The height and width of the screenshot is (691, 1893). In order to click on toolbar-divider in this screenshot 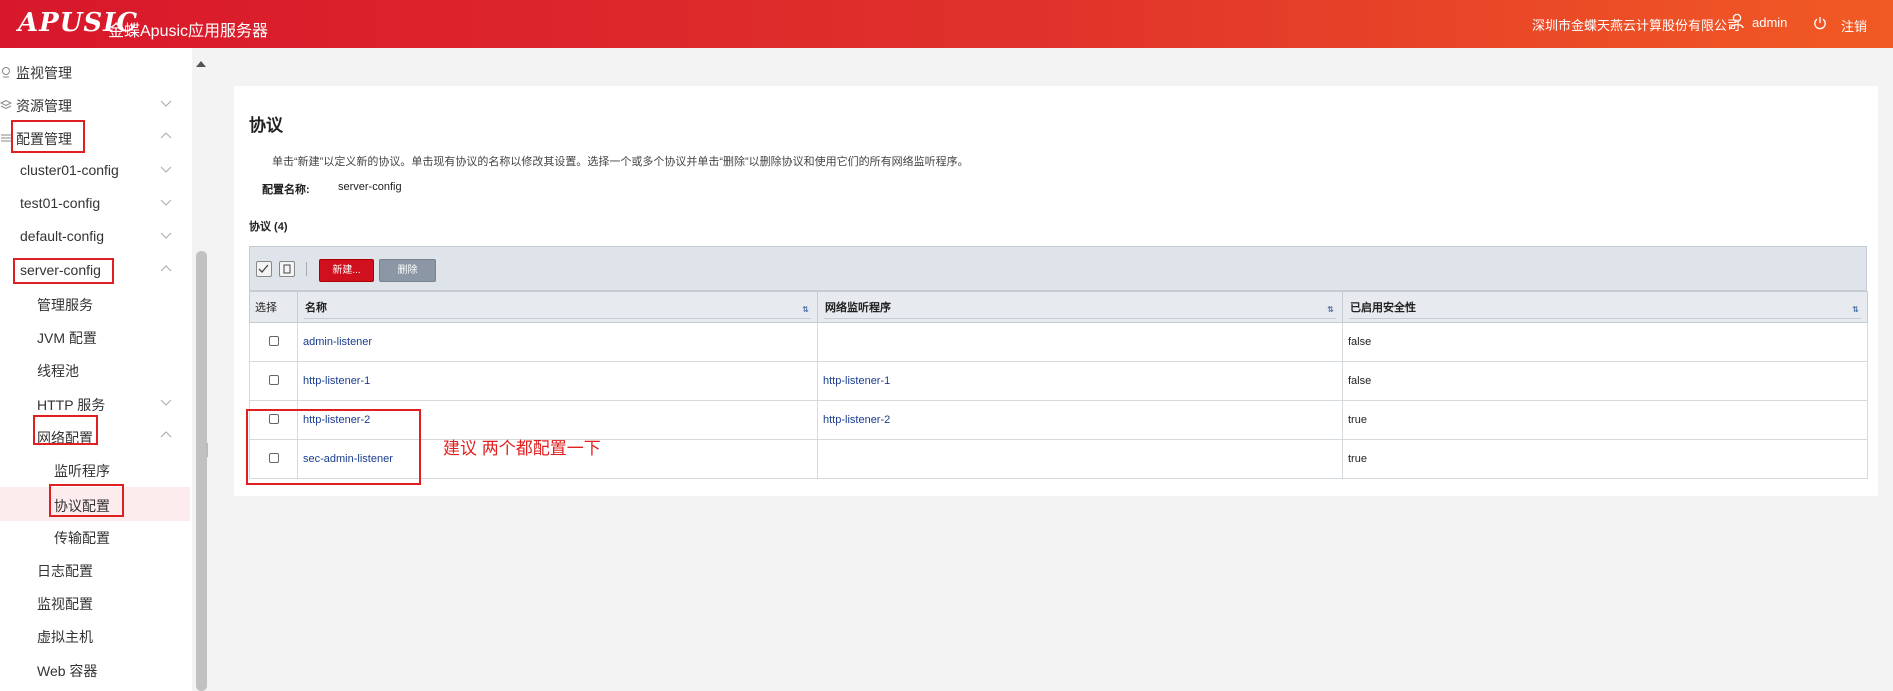, I will do `click(306, 269)`.